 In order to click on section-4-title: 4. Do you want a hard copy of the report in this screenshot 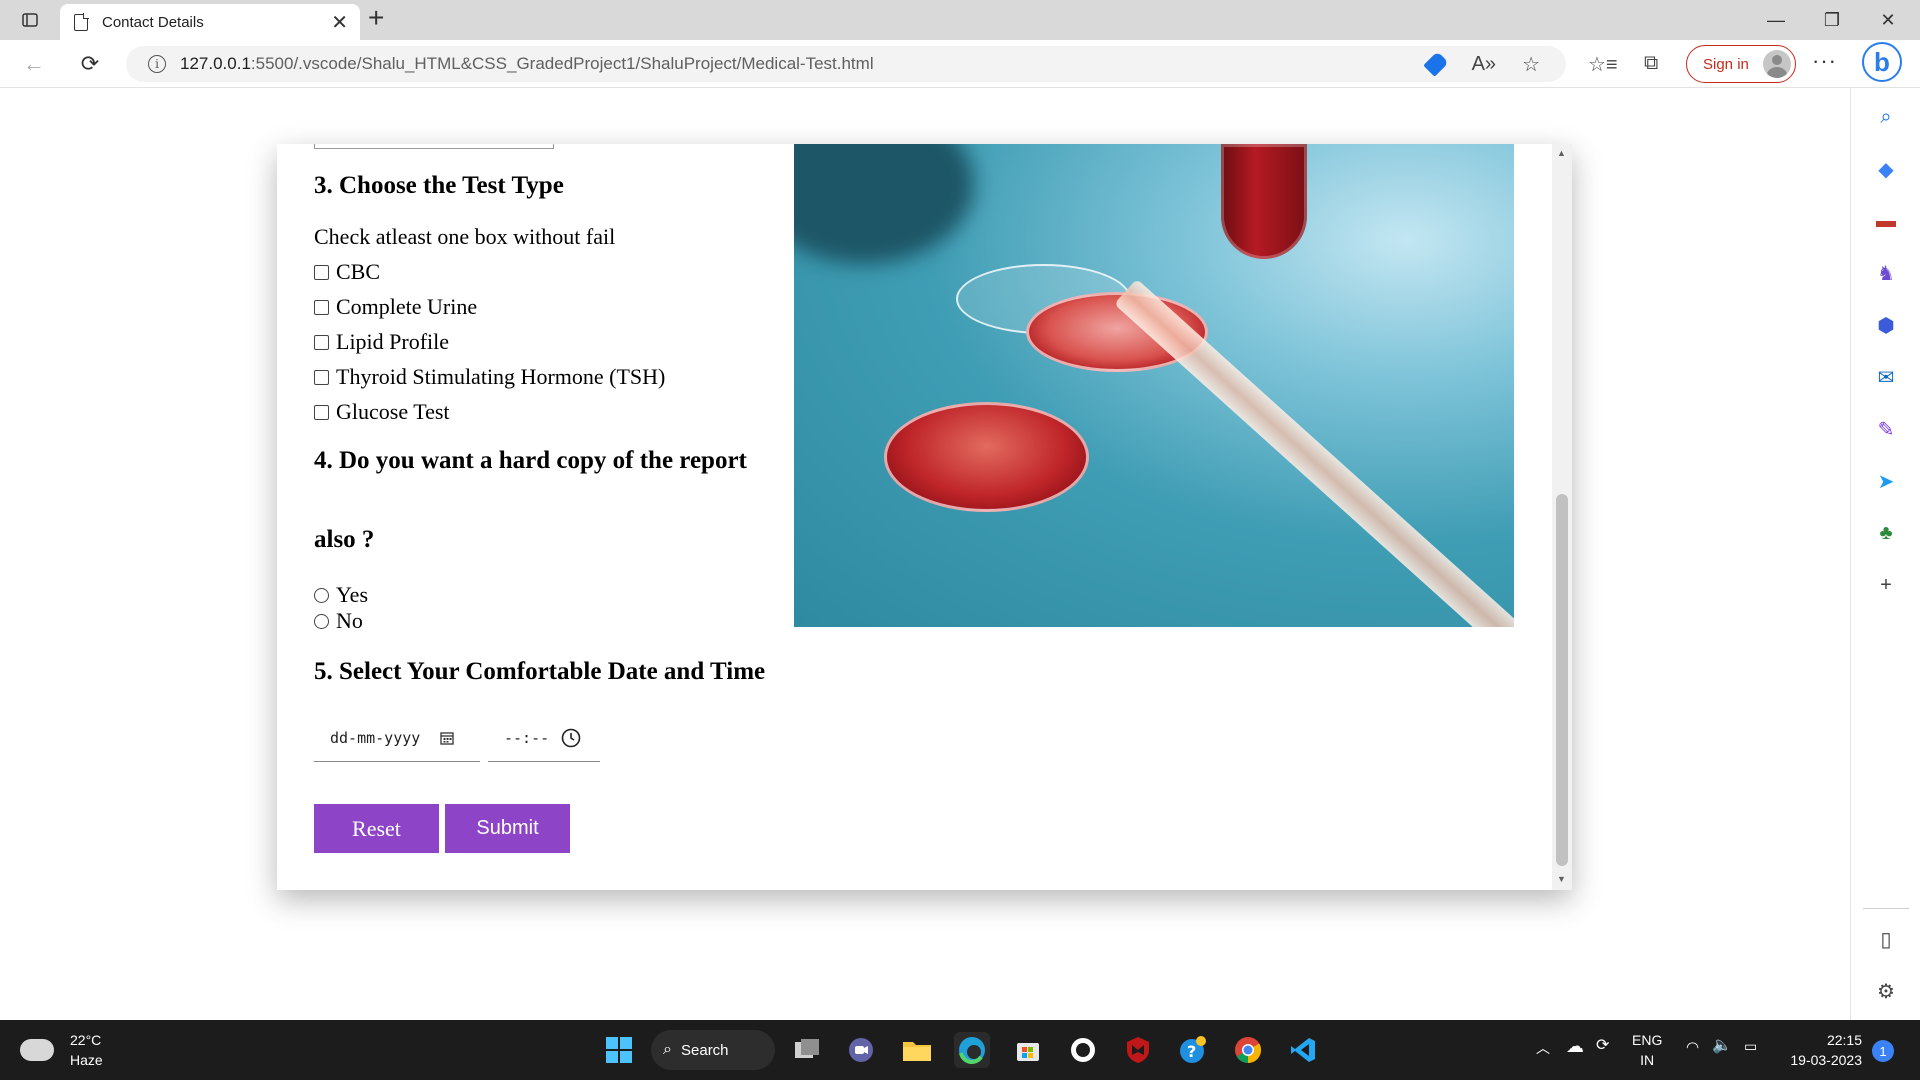, I will do `click(530, 460)`.